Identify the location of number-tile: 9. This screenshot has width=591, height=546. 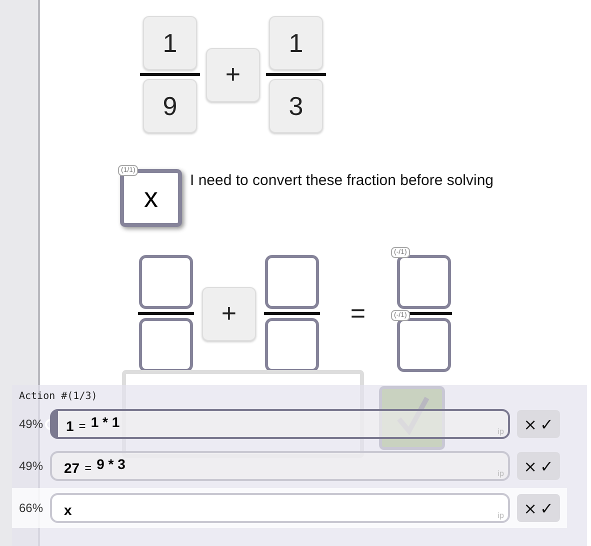
(170, 106).